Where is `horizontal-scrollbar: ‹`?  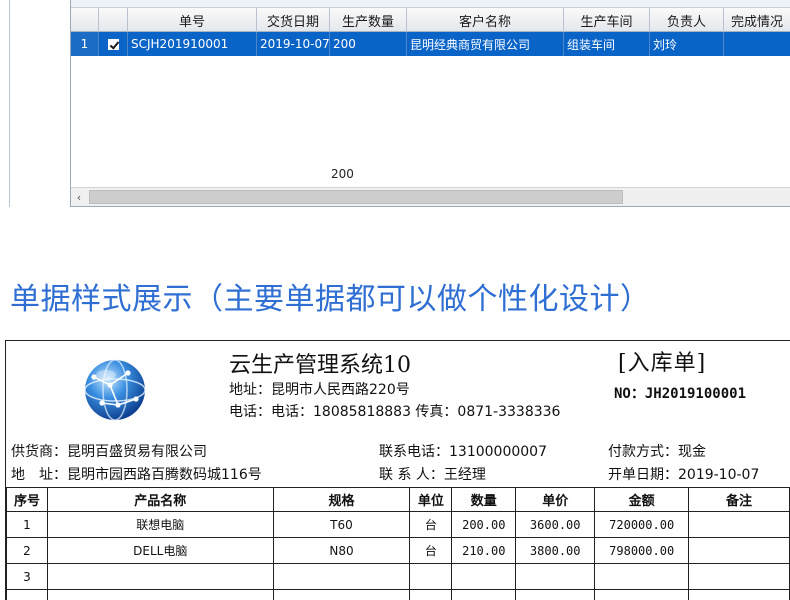
horizontal-scrollbar: ‹ is located at coordinates (430, 196).